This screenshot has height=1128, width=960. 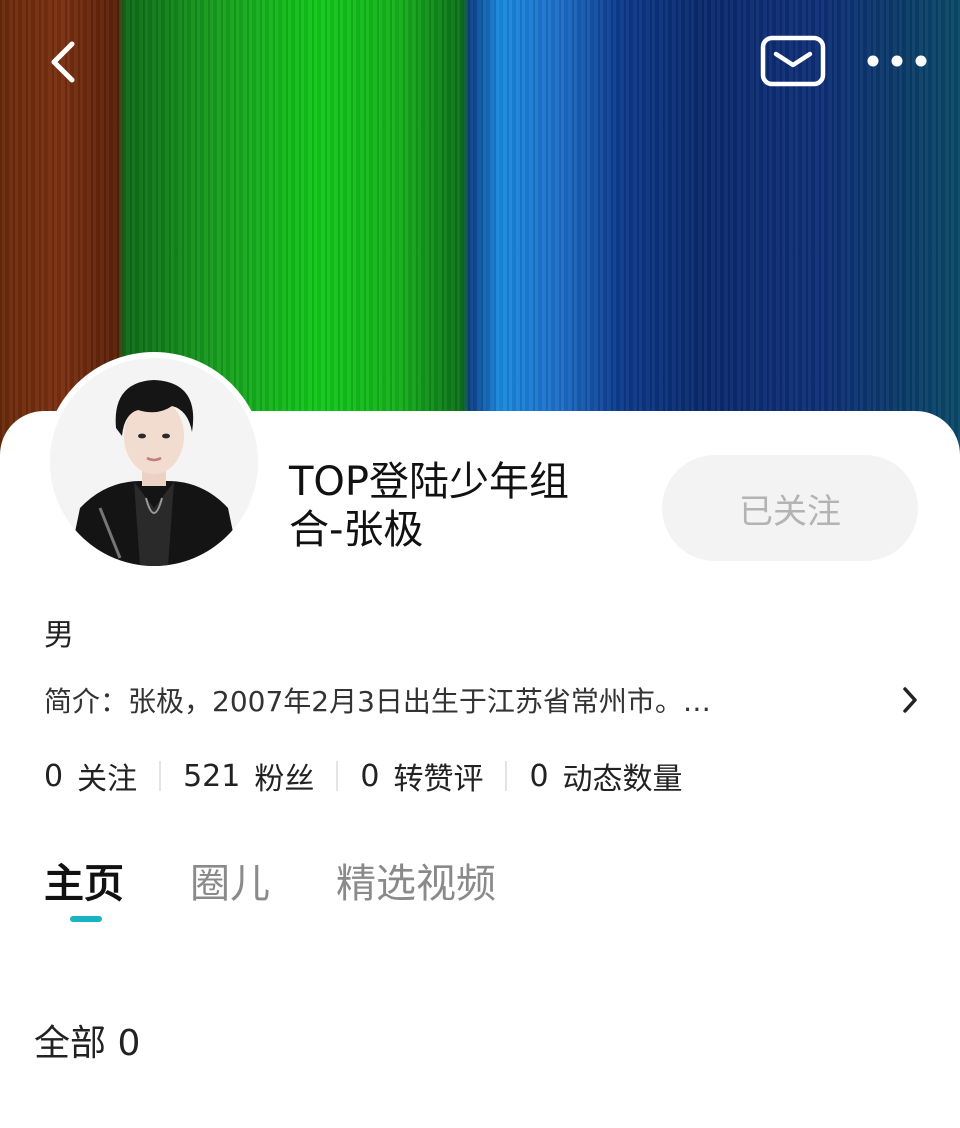 I want to click on back-button, so click(x=62, y=62).